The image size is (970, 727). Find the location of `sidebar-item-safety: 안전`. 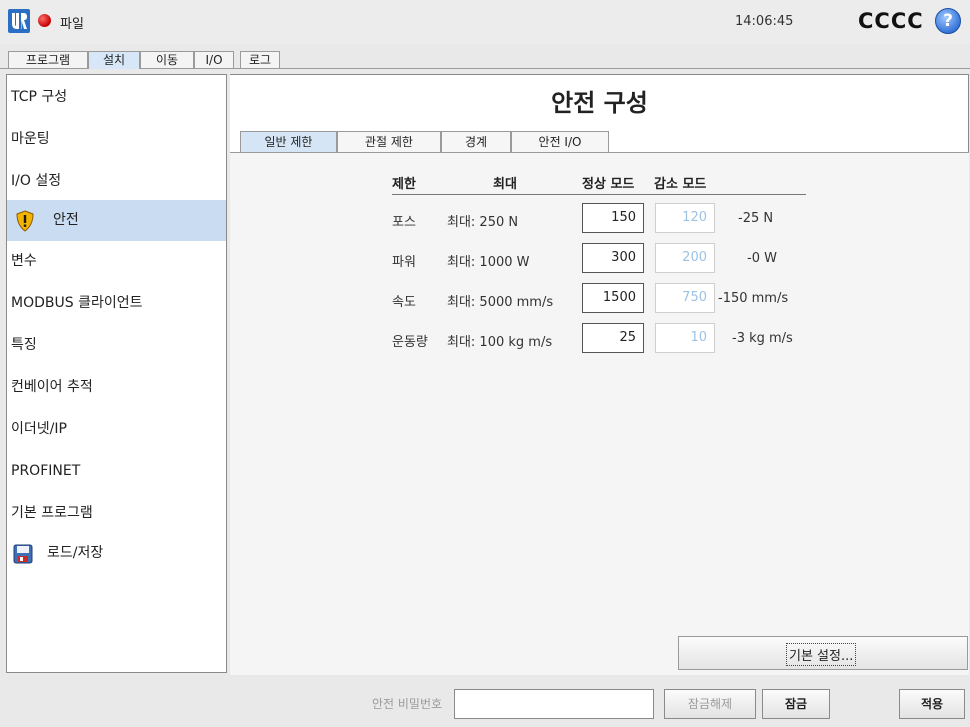

sidebar-item-safety: 안전 is located at coordinates (116, 220).